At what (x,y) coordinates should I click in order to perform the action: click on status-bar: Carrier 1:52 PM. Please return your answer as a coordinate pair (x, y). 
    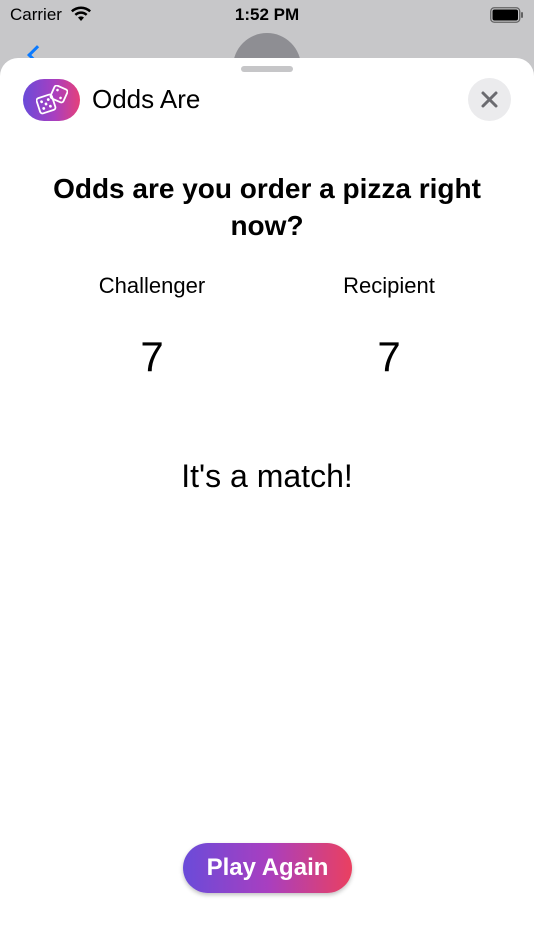
    Looking at the image, I should click on (267, 15).